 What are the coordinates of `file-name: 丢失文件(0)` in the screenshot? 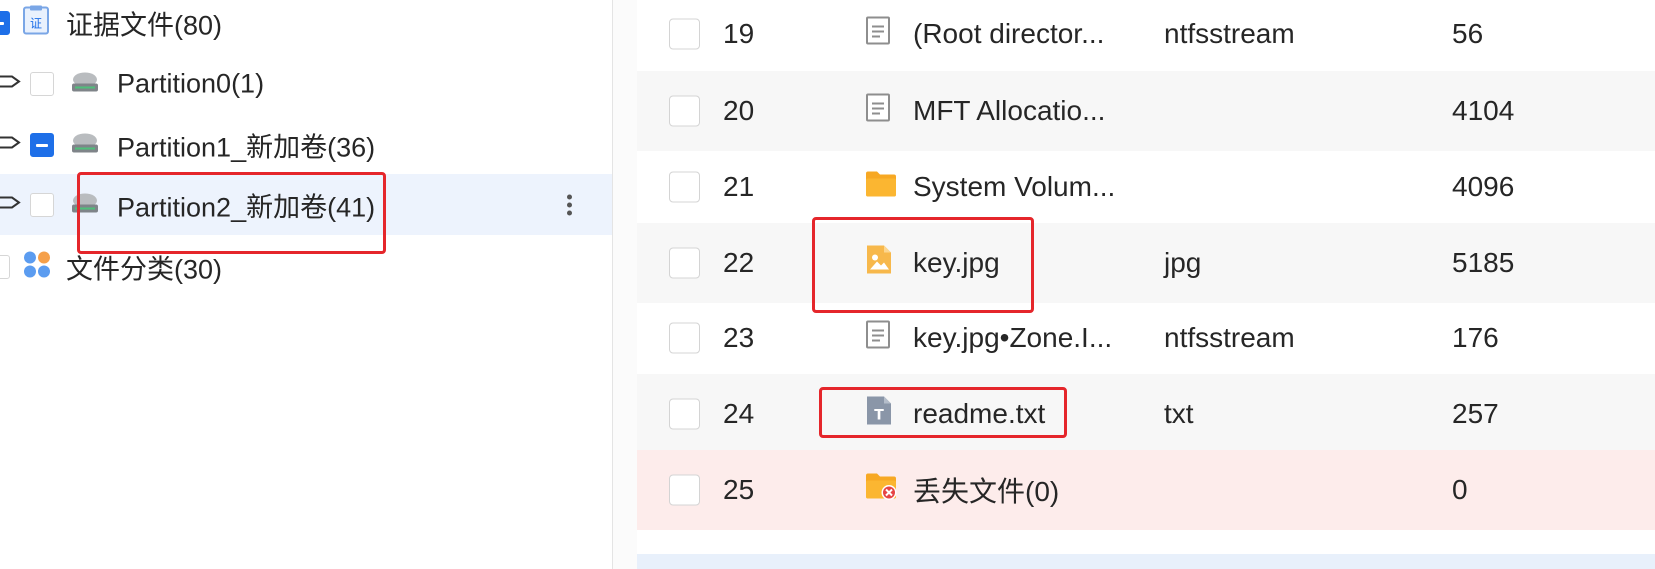 It's located at (986, 490).